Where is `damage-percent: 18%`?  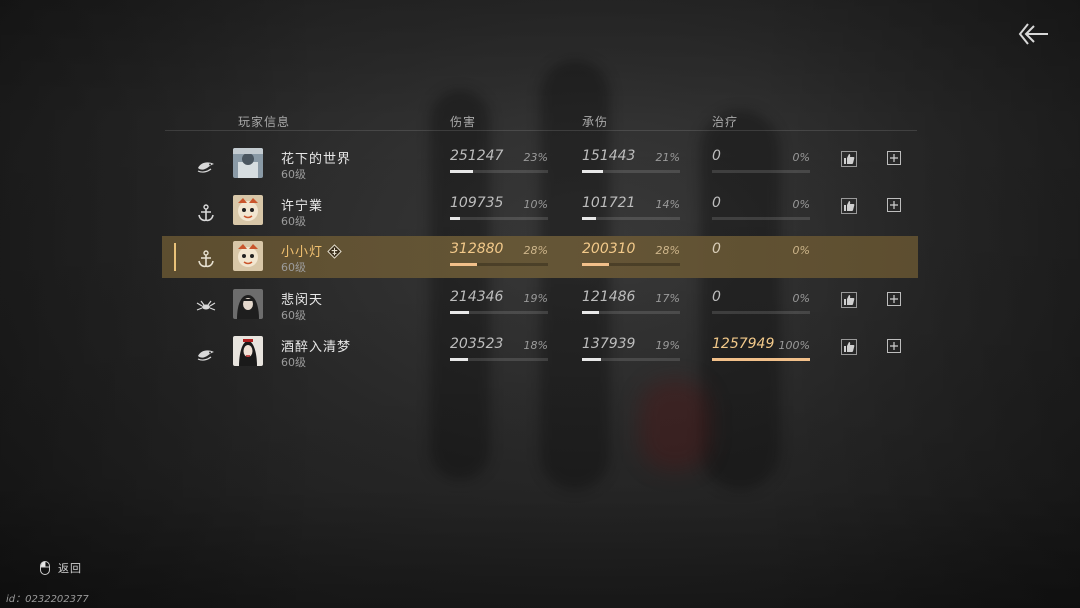 damage-percent: 18% is located at coordinates (535, 345).